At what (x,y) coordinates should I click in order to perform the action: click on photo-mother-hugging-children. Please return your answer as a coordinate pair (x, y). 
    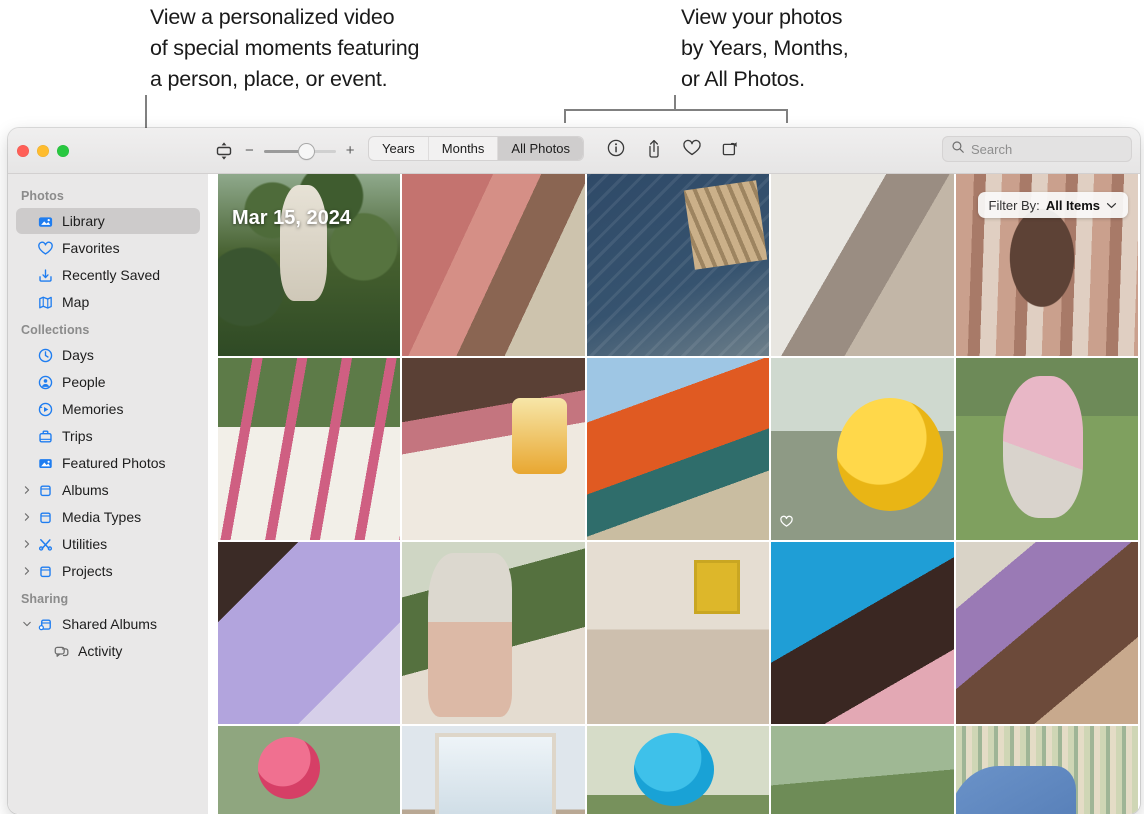
    Looking at the image, I should click on (1046, 633).